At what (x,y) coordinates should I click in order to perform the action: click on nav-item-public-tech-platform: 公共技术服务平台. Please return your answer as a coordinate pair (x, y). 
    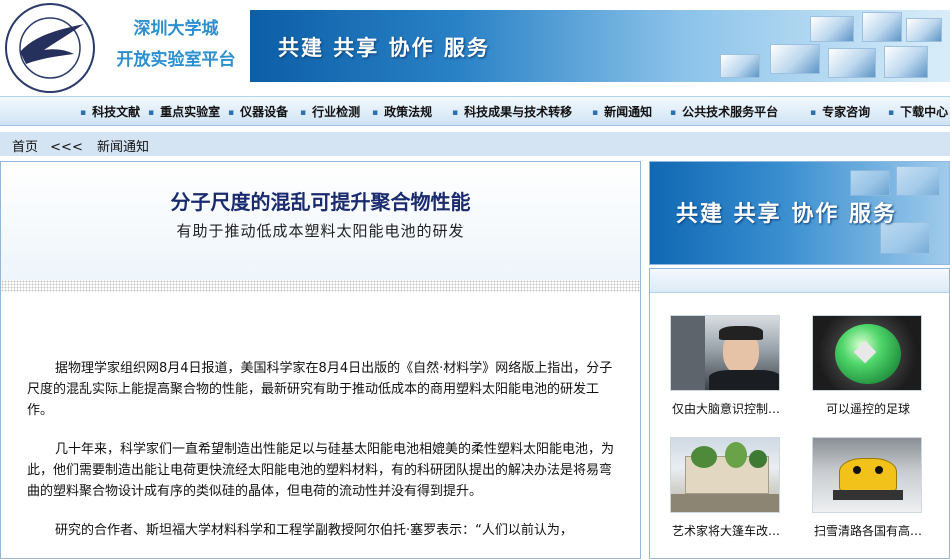
    Looking at the image, I should click on (724, 111).